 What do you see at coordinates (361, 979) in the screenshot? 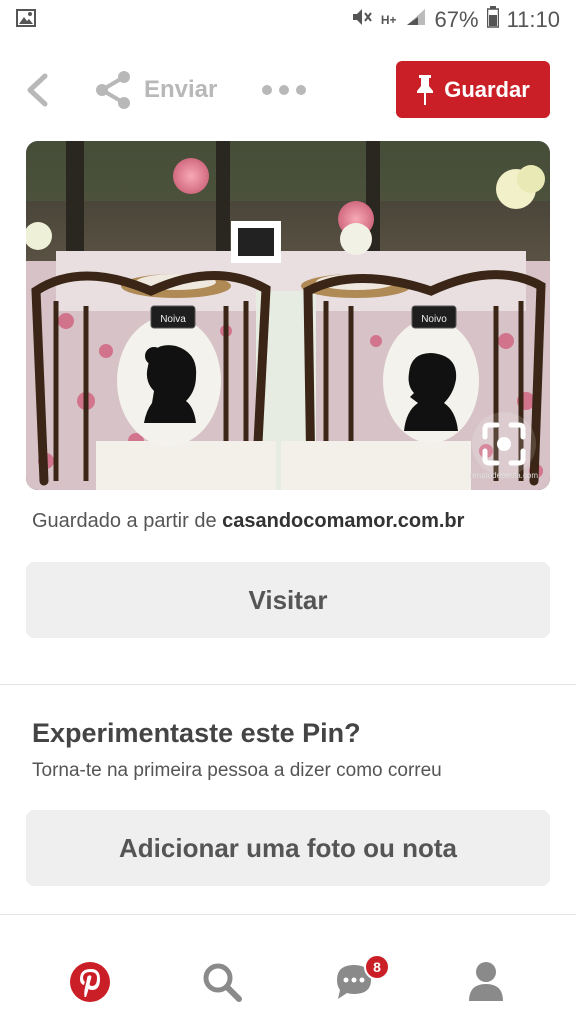
I see `nav-messages: 8` at bounding box center [361, 979].